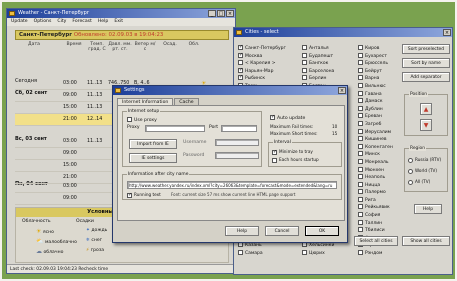  Describe the element at coordinates (375, 140) in the screenshot. I see `city-list-item: Кишинев` at that location.